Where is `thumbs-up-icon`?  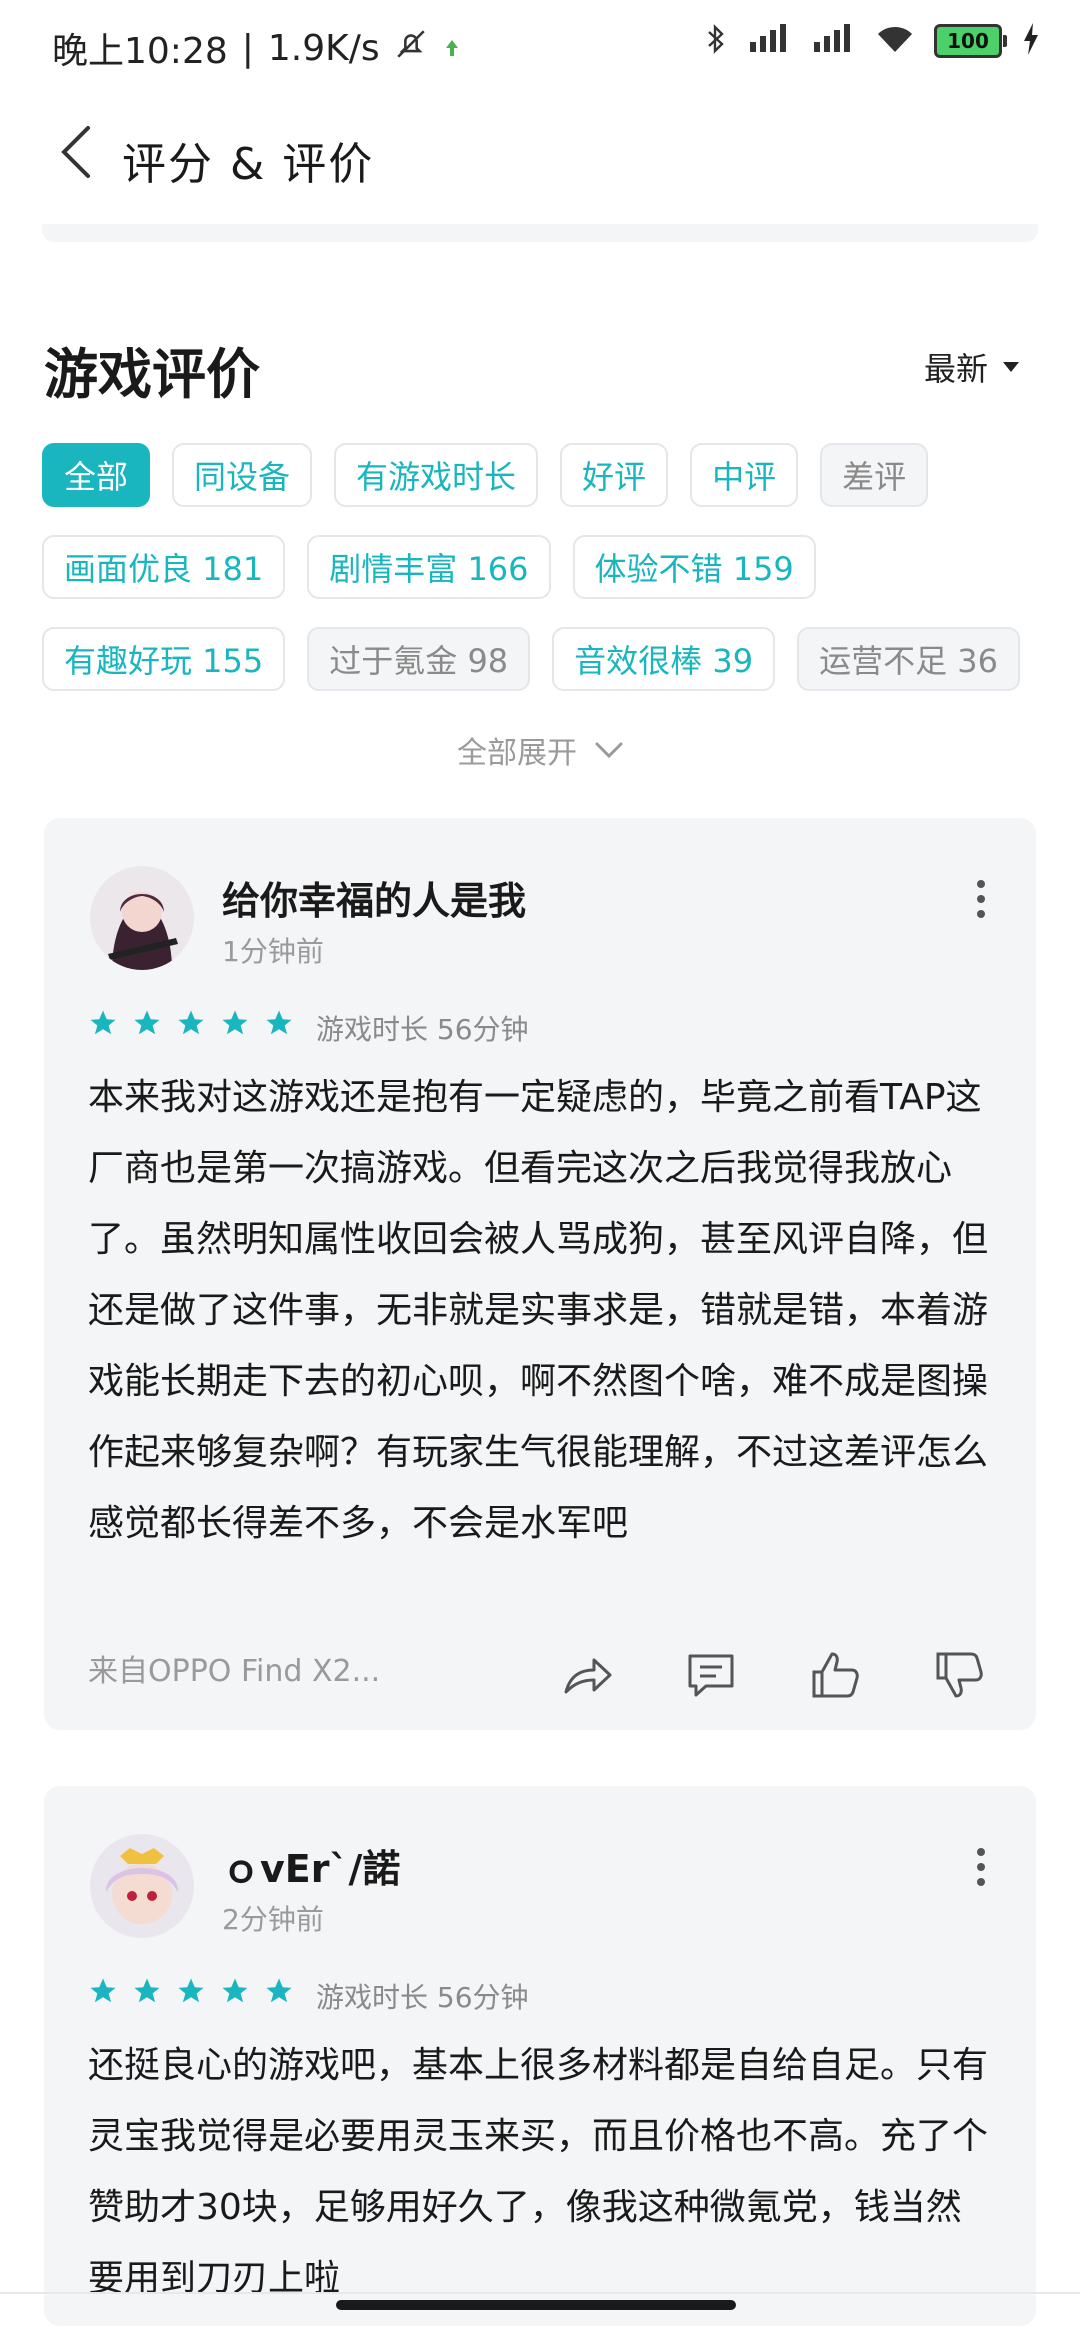
thumbs-up-icon is located at coordinates (835, 1675).